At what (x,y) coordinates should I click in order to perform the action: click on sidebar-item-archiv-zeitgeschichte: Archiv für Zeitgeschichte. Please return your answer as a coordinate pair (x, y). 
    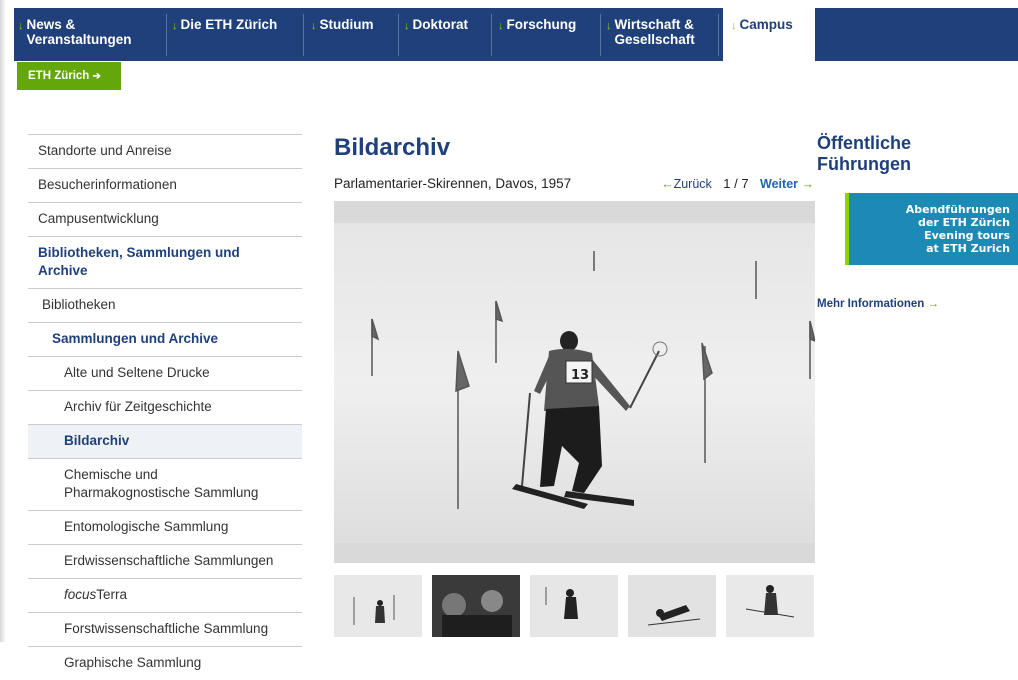
    Looking at the image, I should click on (165, 407).